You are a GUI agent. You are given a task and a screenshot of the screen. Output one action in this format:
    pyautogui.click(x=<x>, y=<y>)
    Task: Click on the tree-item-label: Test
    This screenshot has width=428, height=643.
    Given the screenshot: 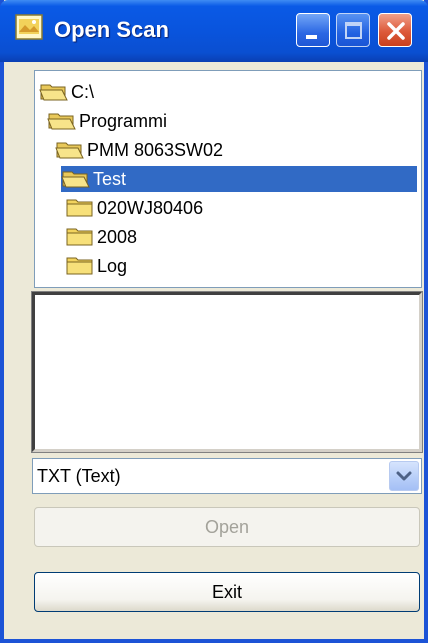 What is the action you would take?
    pyautogui.click(x=110, y=178)
    